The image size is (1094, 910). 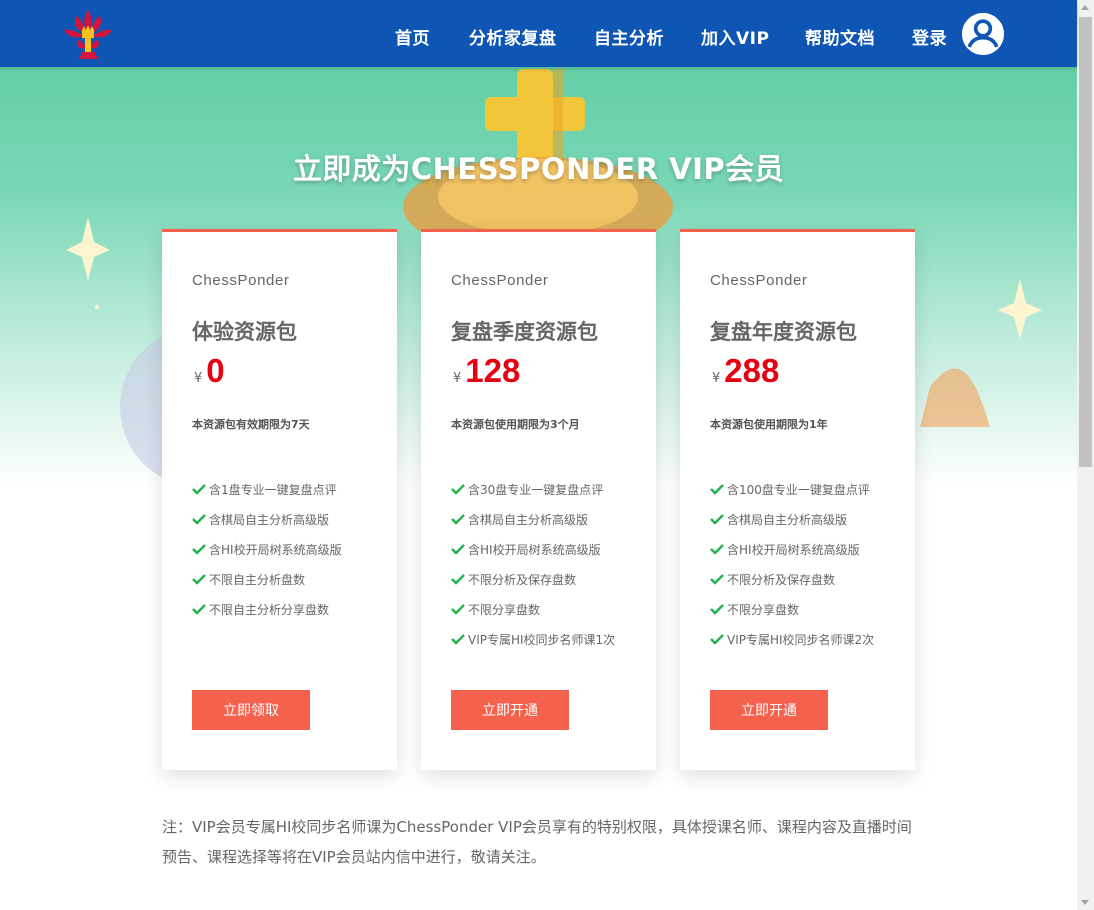 What do you see at coordinates (251, 710) in the screenshot?
I see `claim-button: 立即领取` at bounding box center [251, 710].